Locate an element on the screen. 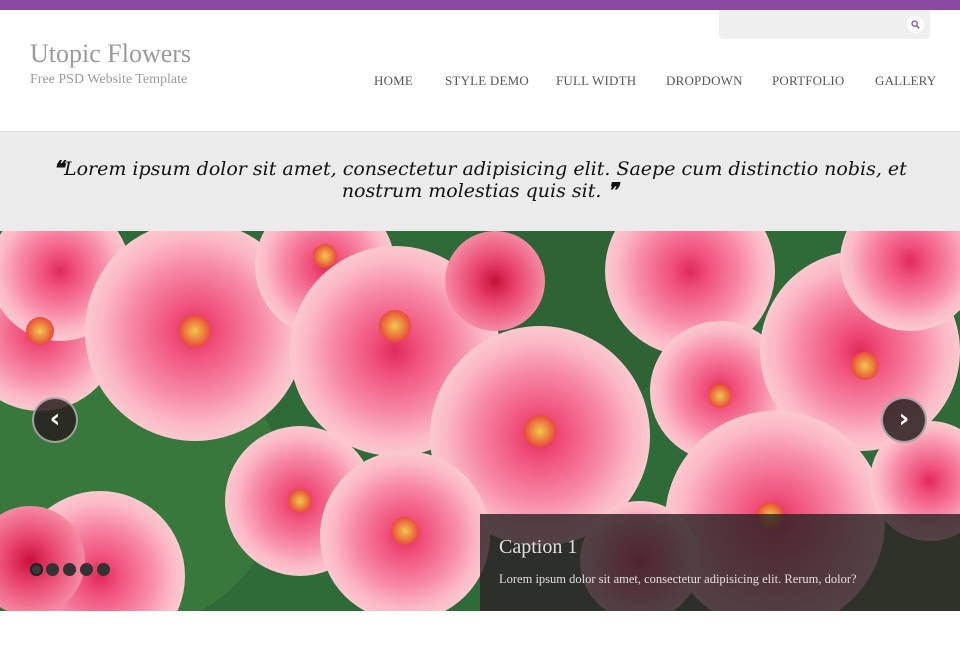  search-button is located at coordinates (915, 24).